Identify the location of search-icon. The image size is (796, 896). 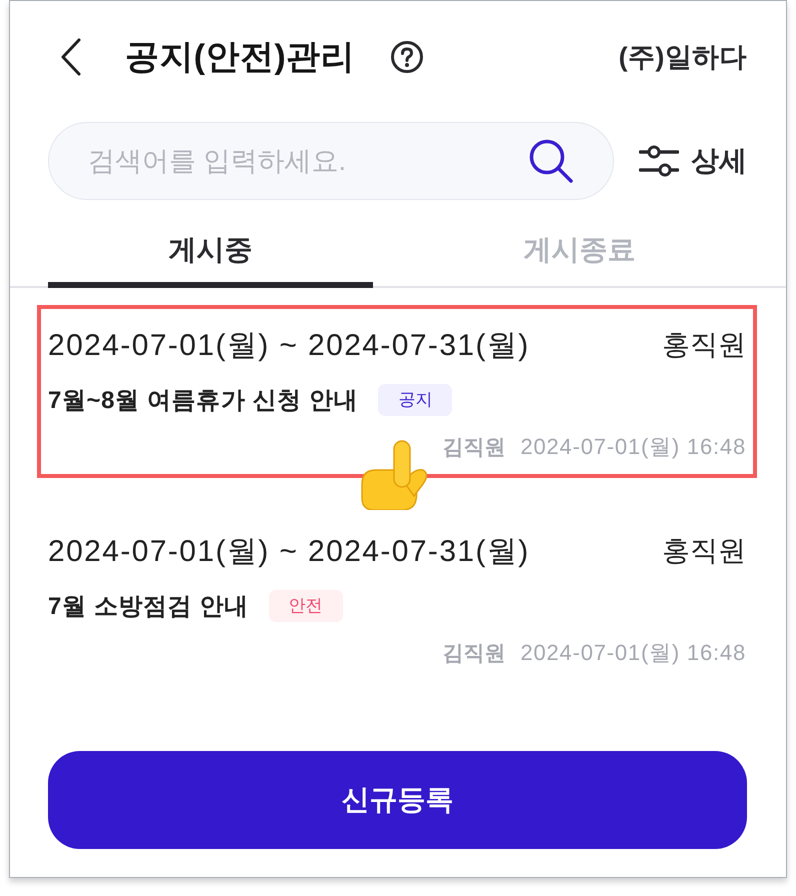
(551, 161).